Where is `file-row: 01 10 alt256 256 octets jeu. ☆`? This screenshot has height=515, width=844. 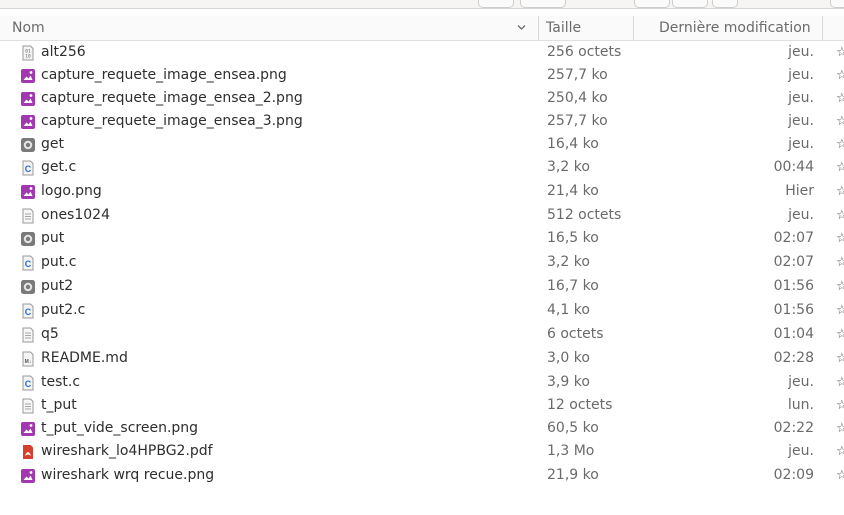
file-row: 01 10 alt256 256 octets jeu. ☆ is located at coordinates (422, 52).